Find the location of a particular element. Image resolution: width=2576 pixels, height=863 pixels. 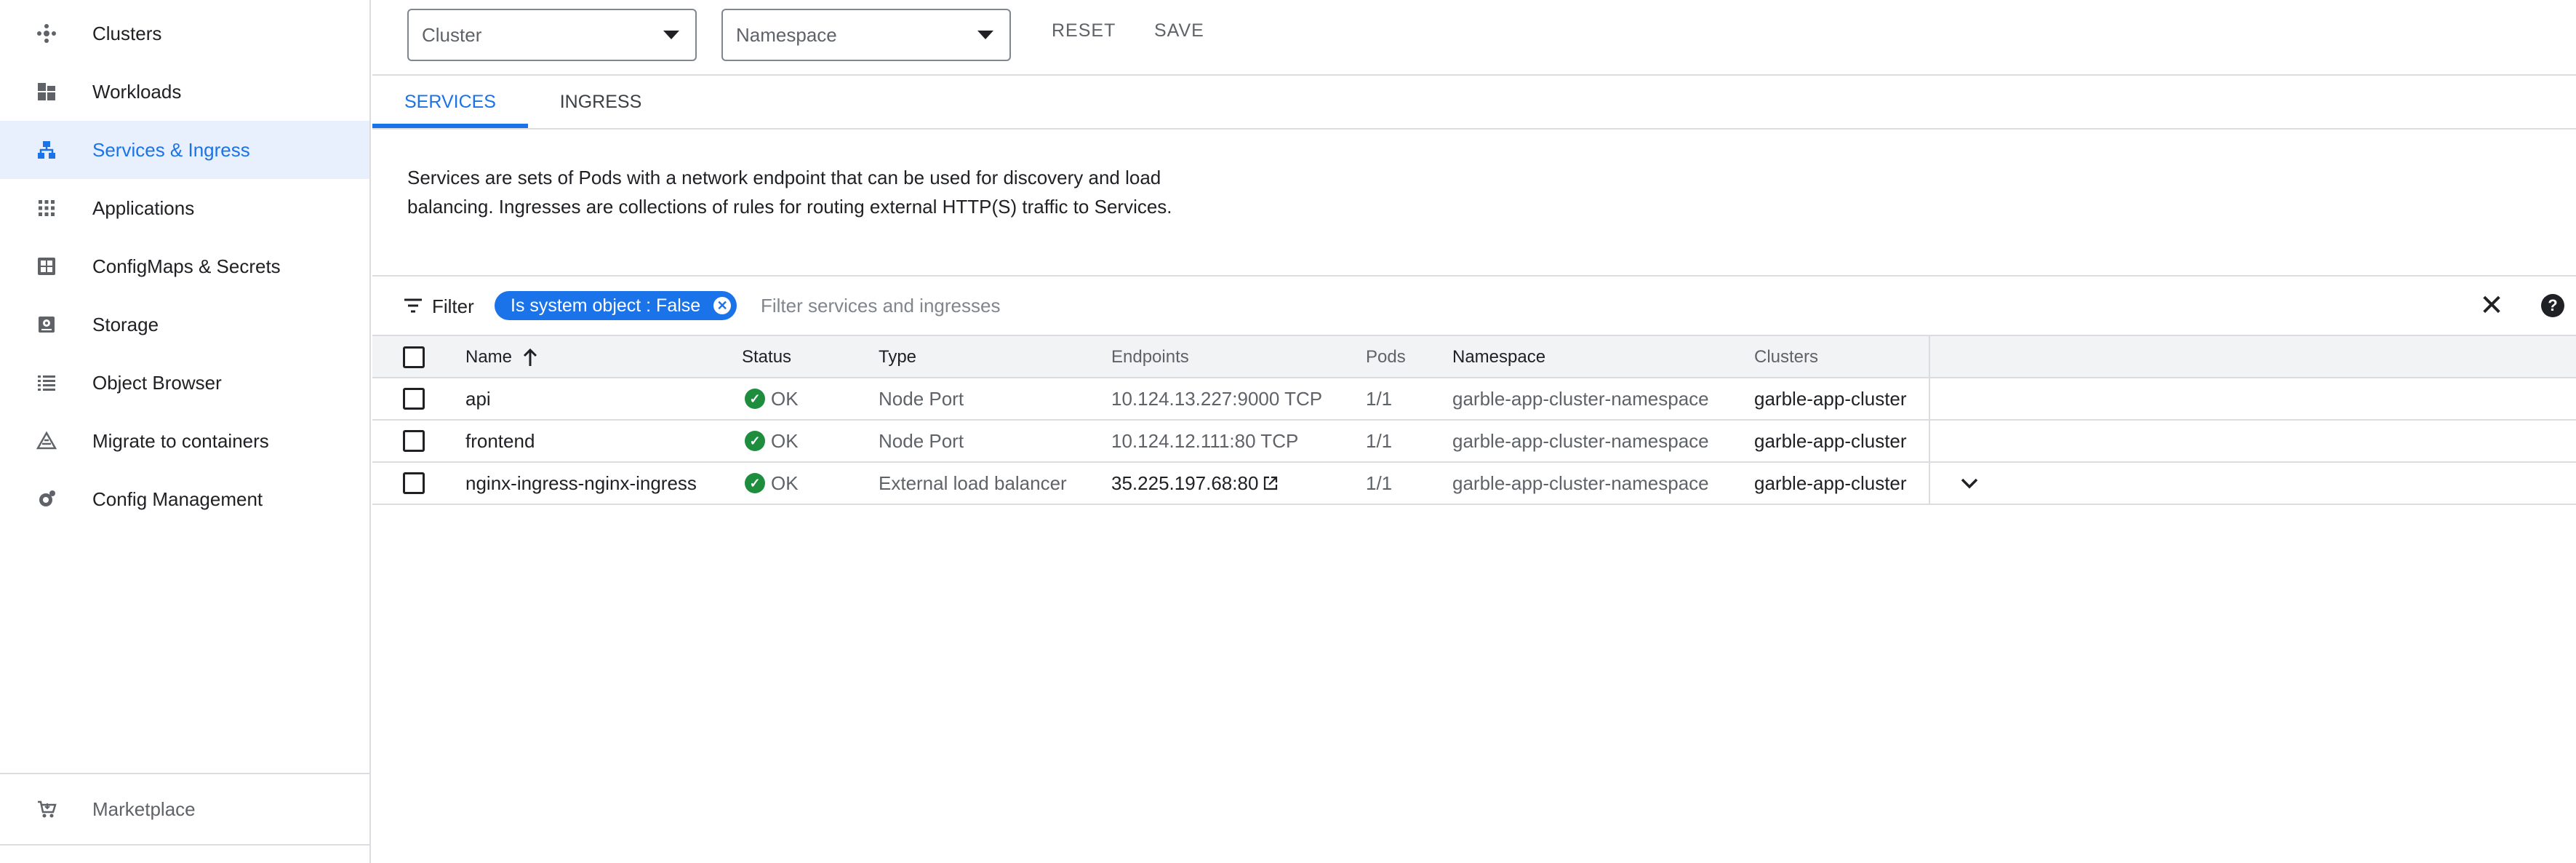

type-cell: External load balancer is located at coordinates (973, 483).